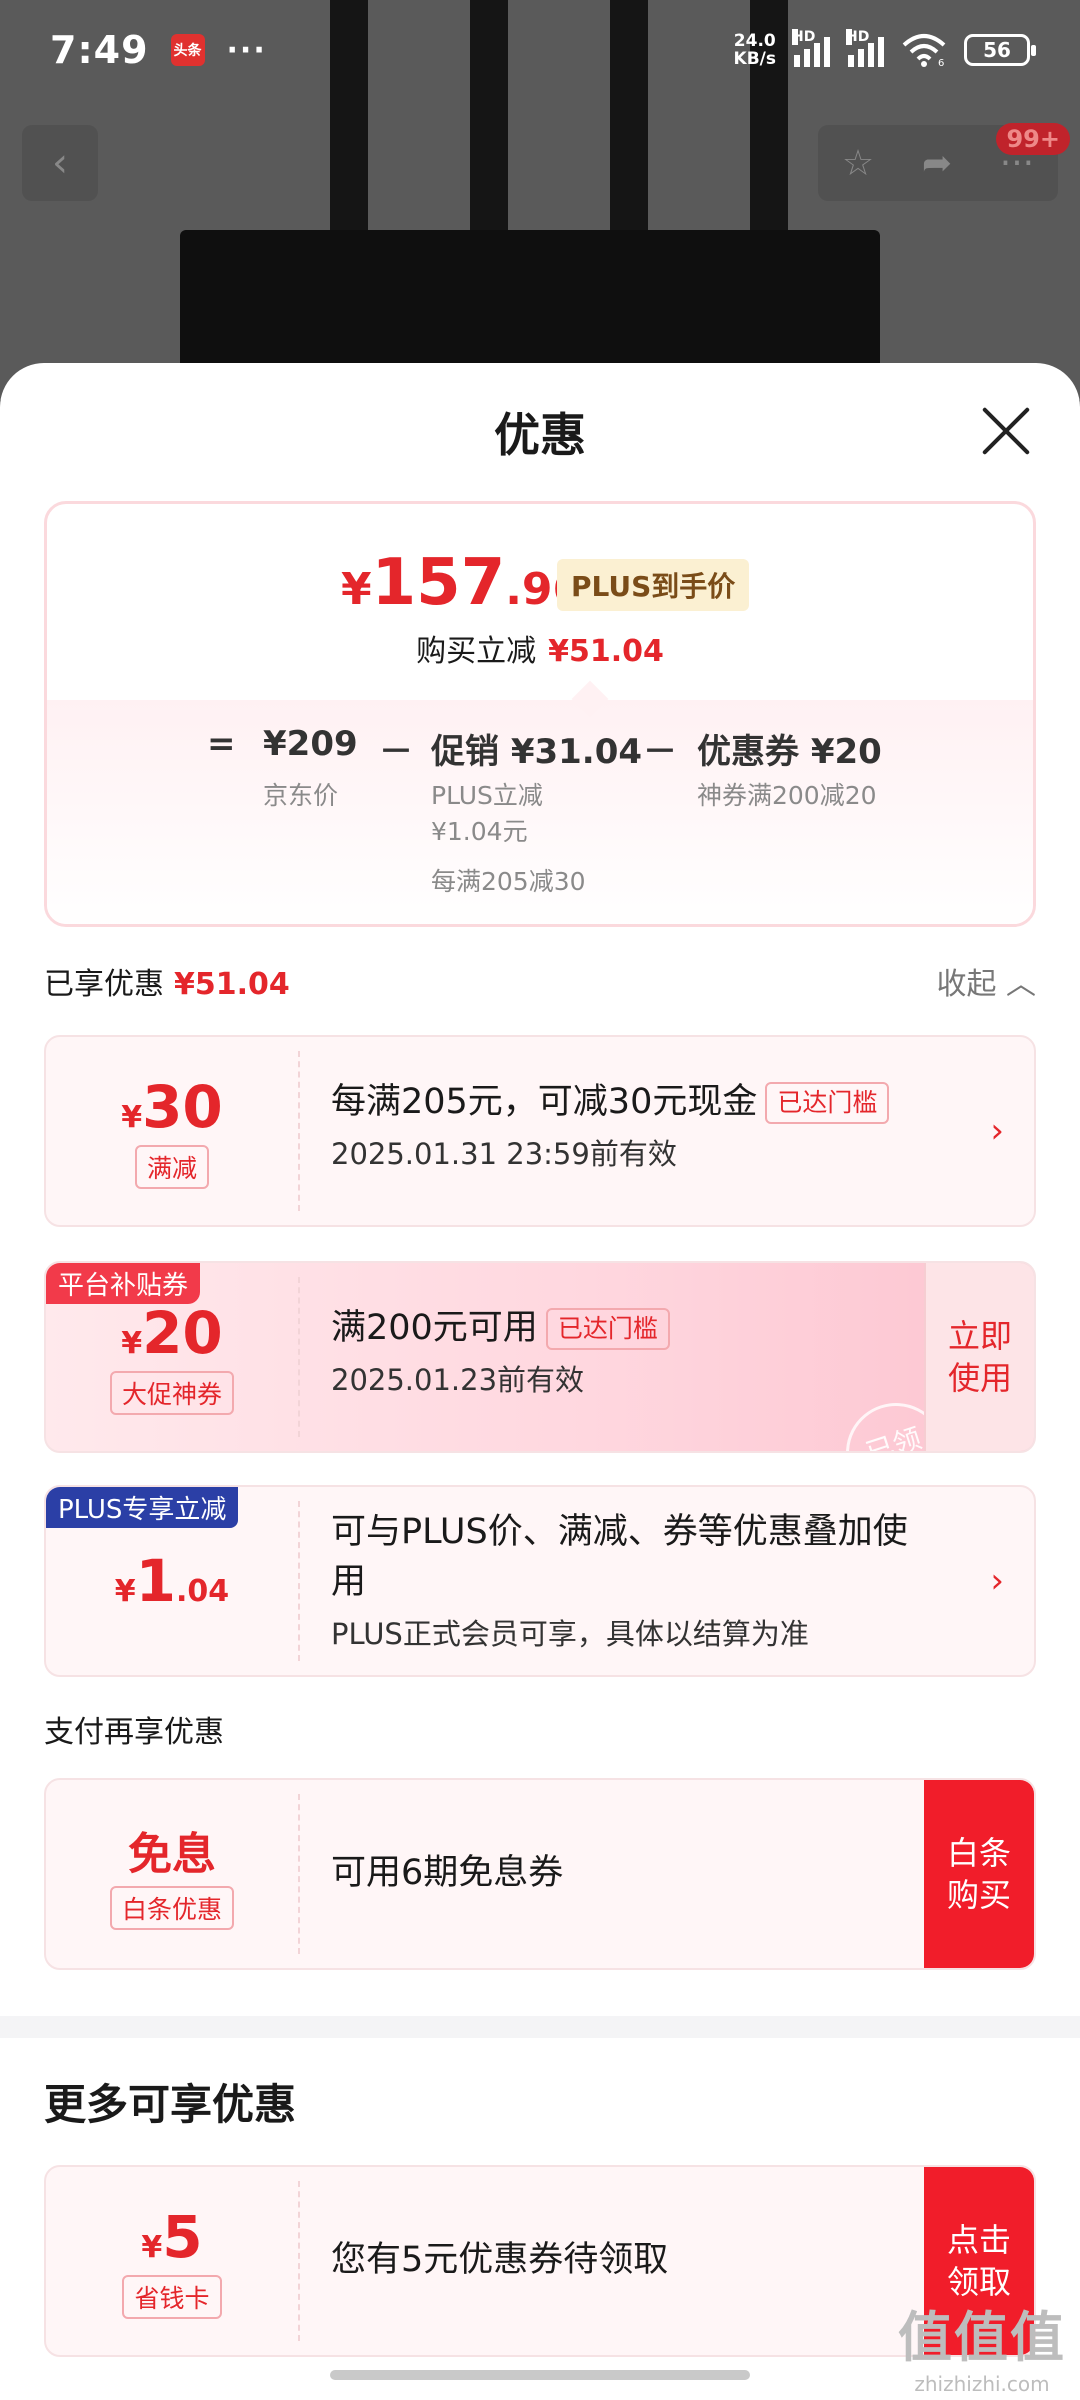 This screenshot has width=1080, height=2400. Describe the element at coordinates (924, 50) in the screenshot. I see `wifi-icon: 6` at that location.